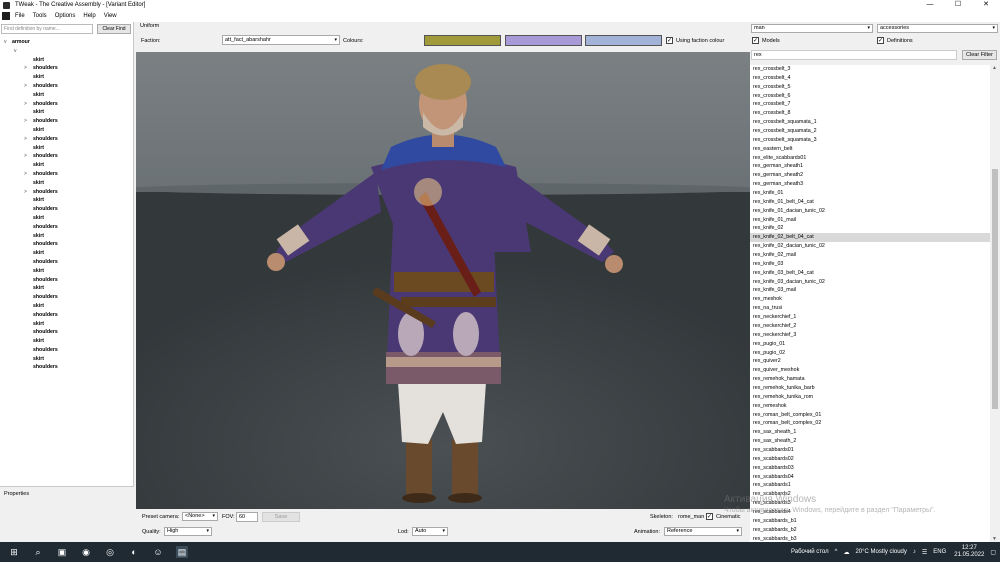 This screenshot has width=1000, height=562. Describe the element at coordinates (114, 28) in the screenshot. I see `clear-find-button: Clear Find` at that location.